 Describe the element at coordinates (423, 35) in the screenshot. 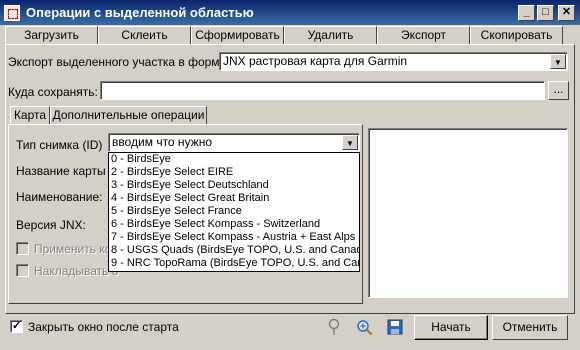

I see `tab-export: Экспорт` at that location.